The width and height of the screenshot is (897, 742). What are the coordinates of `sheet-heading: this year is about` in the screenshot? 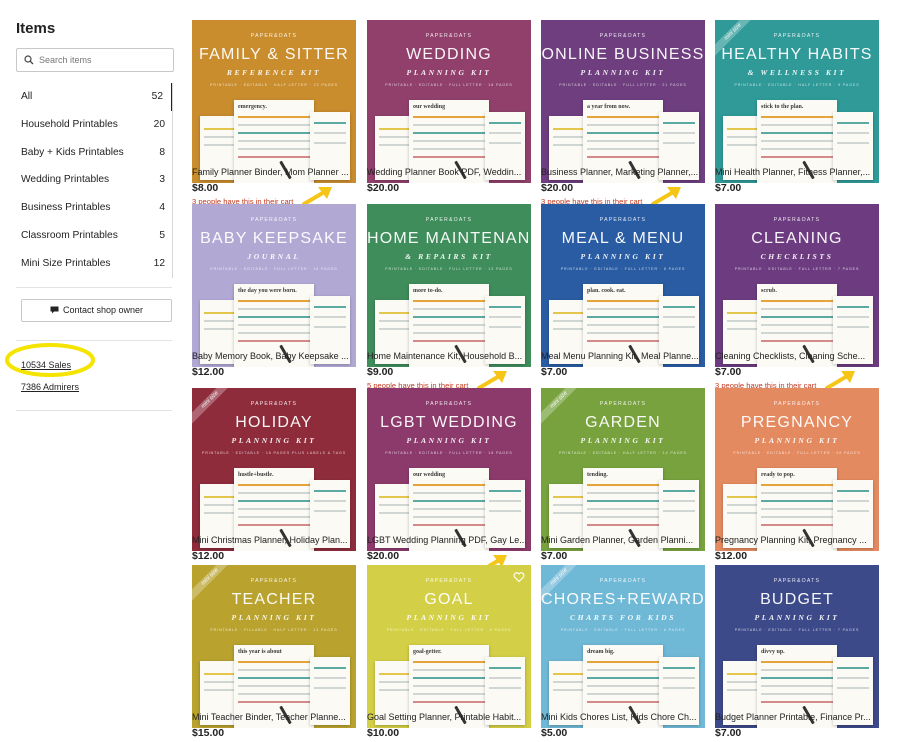 It's located at (260, 652).